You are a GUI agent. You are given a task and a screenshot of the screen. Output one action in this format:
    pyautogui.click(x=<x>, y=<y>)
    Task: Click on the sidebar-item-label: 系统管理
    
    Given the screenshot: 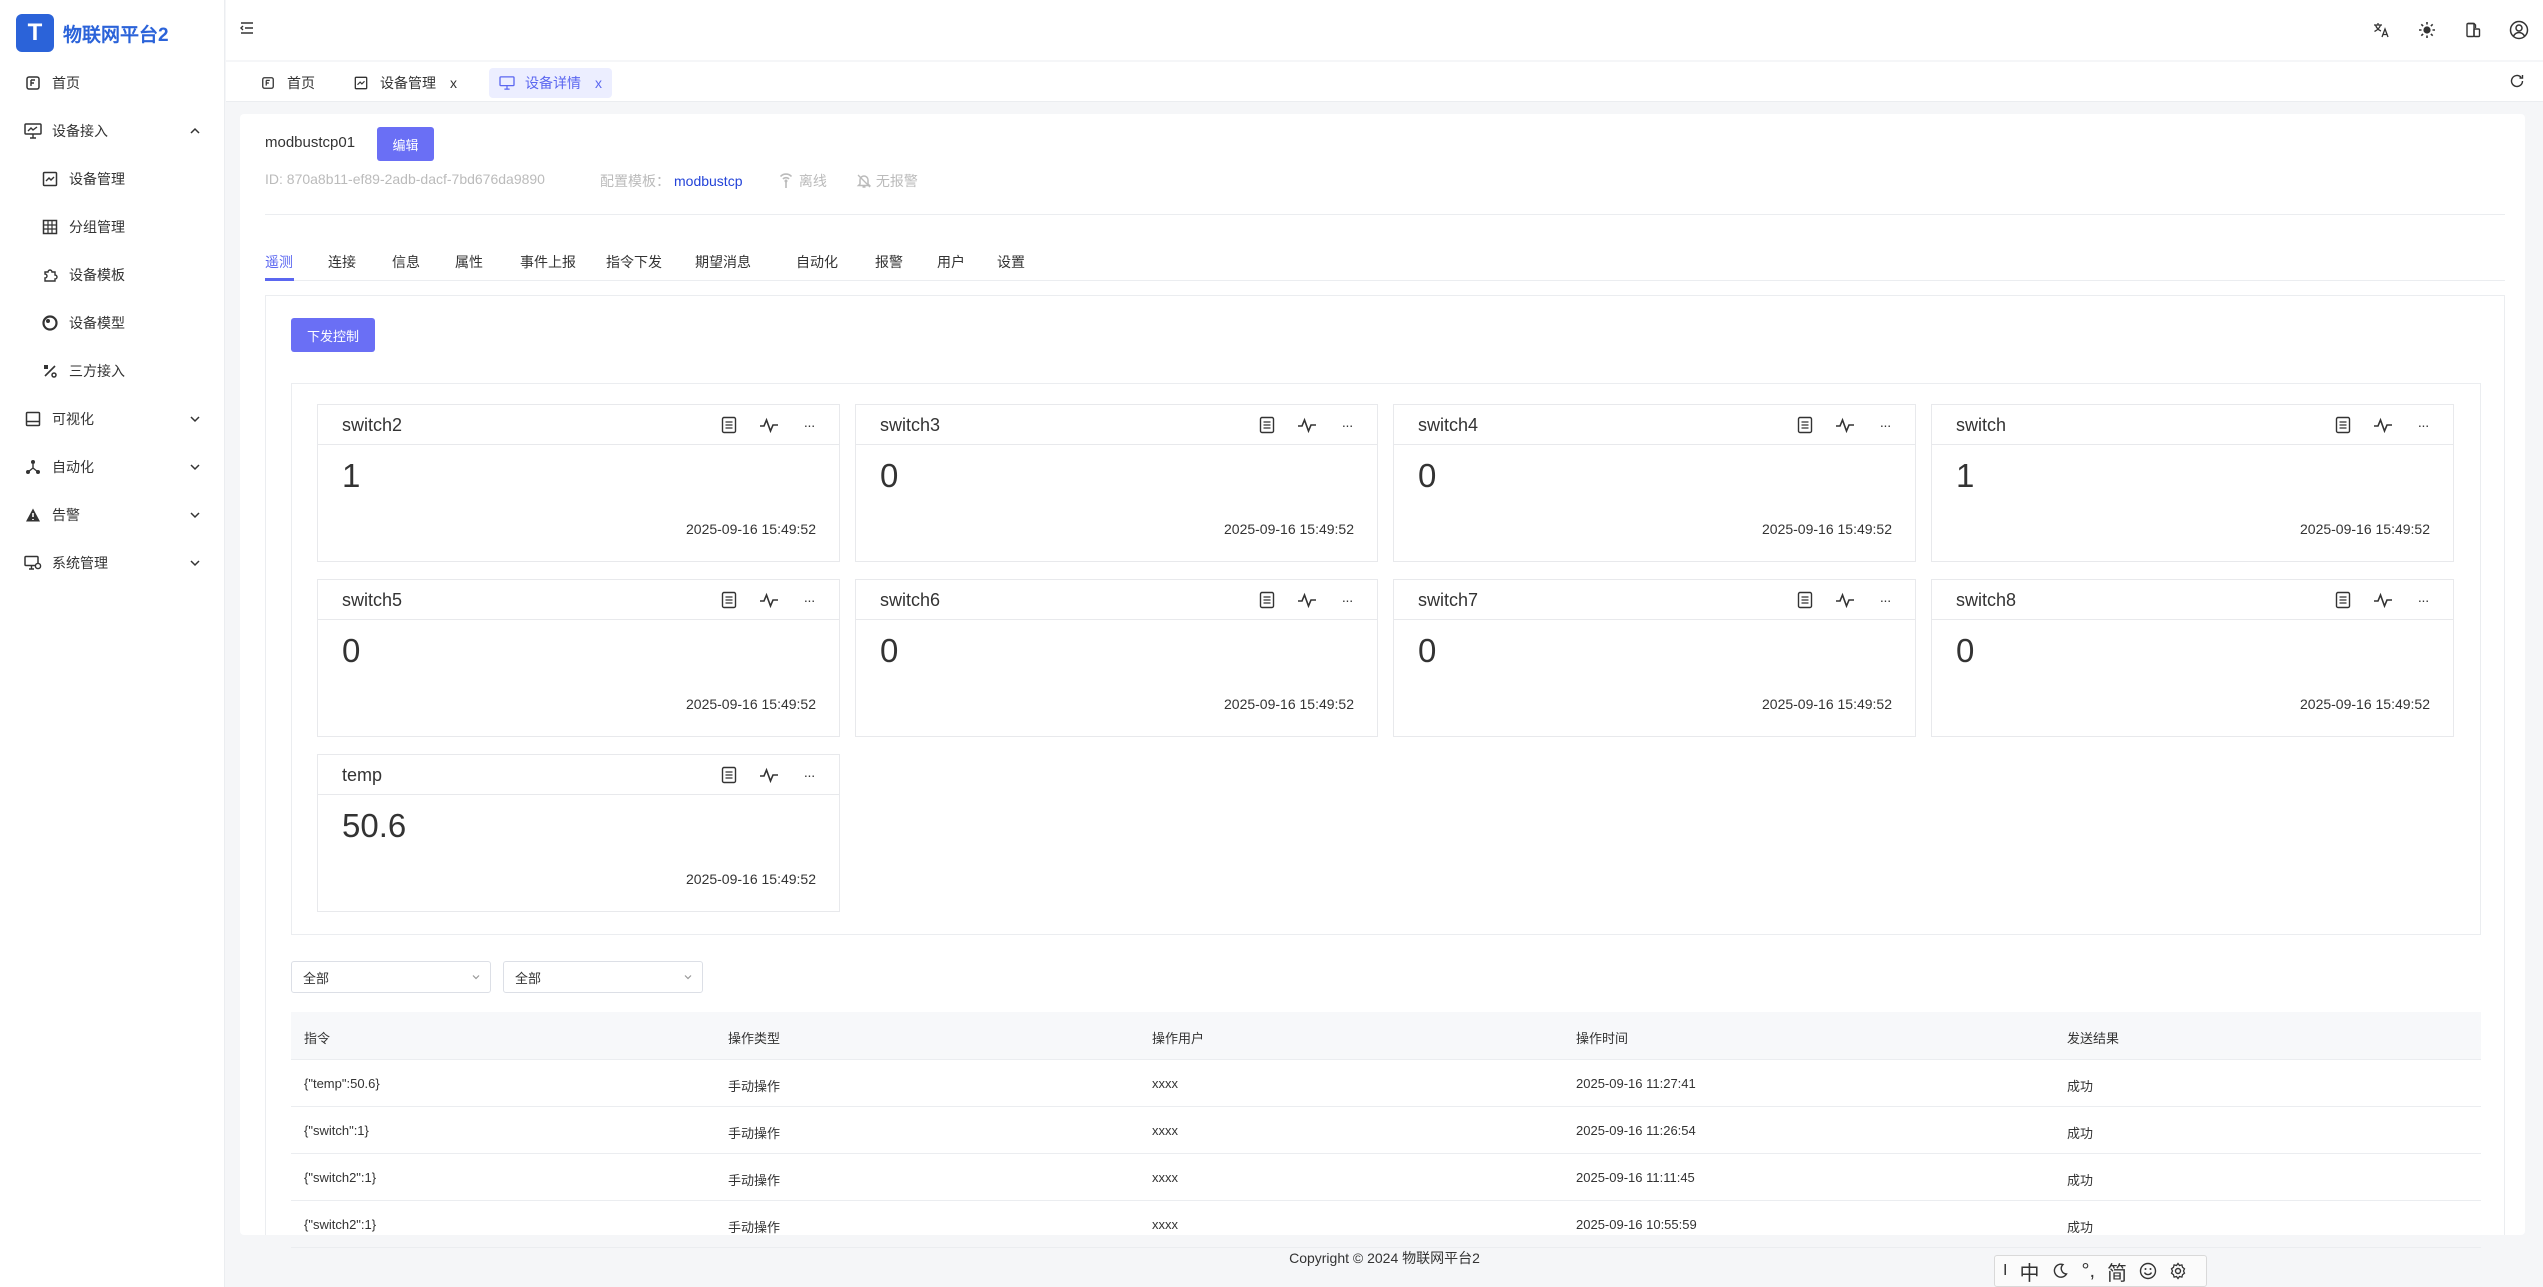 What is the action you would take?
    pyautogui.click(x=80, y=563)
    